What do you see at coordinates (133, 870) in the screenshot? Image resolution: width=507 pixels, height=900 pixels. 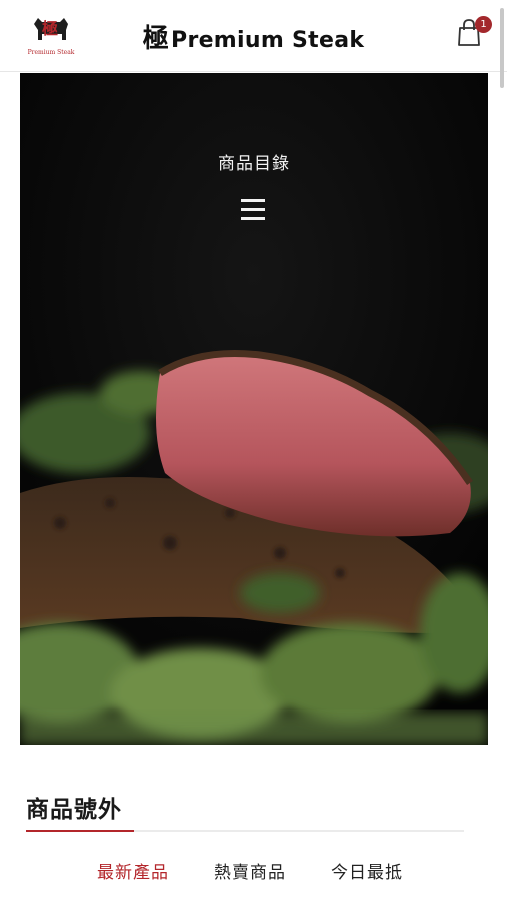 I see `tab-newest: 最新產品` at bounding box center [133, 870].